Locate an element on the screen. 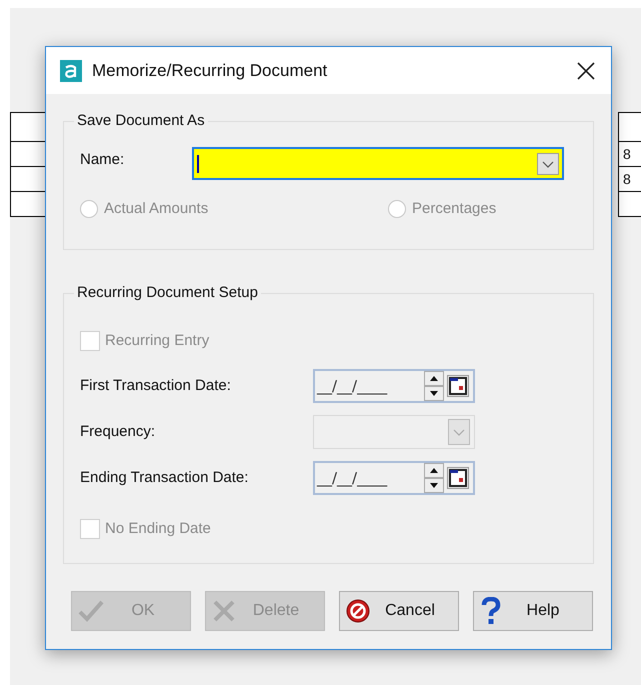 The width and height of the screenshot is (641, 685). name-field is located at coordinates (378, 163).